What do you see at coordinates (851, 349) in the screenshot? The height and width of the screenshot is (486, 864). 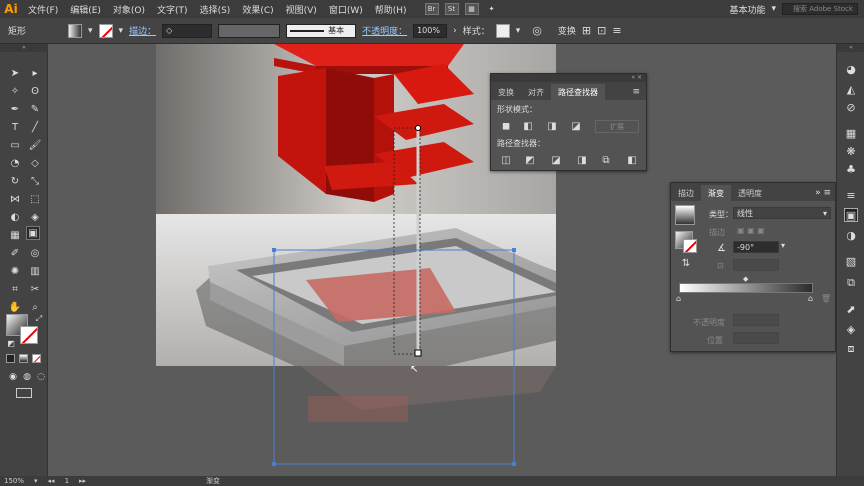 I see `artboards-icon: ⧈` at bounding box center [851, 349].